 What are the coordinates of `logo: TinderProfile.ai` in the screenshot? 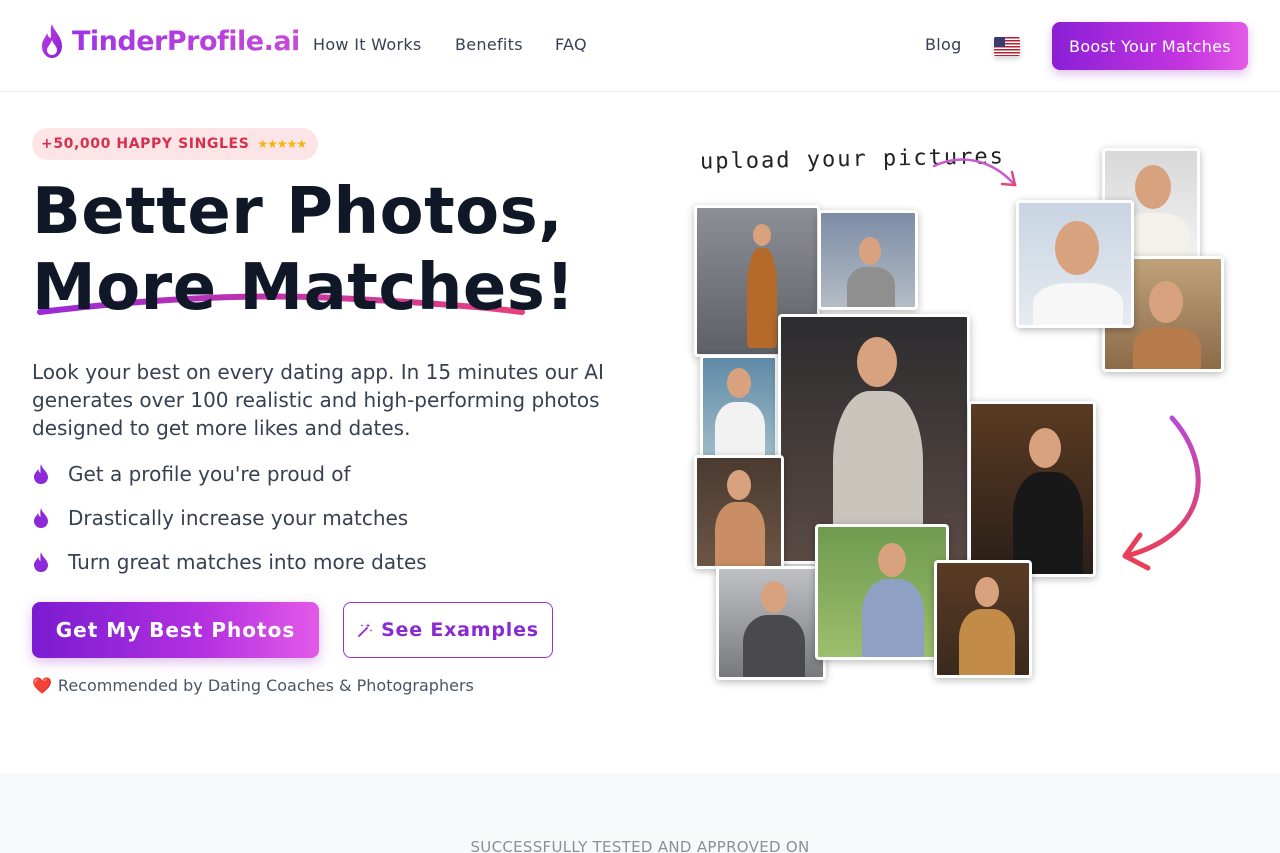 It's located at (169, 41).